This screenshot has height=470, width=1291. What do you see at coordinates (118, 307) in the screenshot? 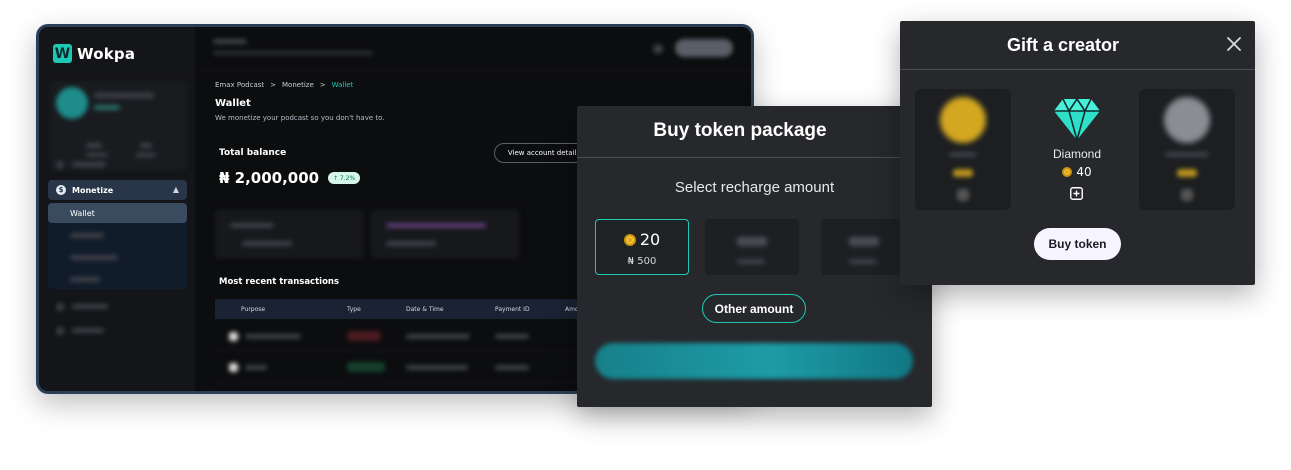
I see `sidebar-item-analytics` at bounding box center [118, 307].